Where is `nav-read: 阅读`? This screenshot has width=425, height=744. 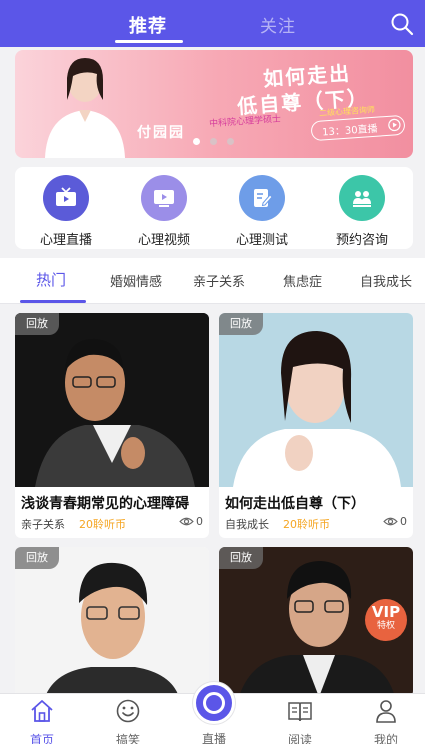
nav-read: 阅读 is located at coordinates (300, 721).